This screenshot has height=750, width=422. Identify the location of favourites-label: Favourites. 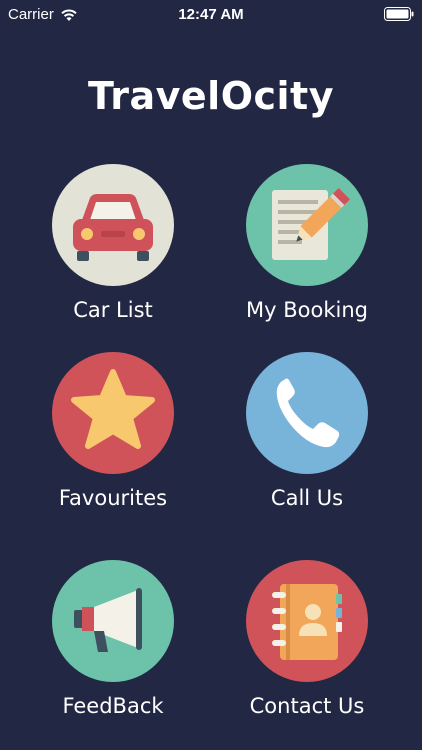
(113, 498).